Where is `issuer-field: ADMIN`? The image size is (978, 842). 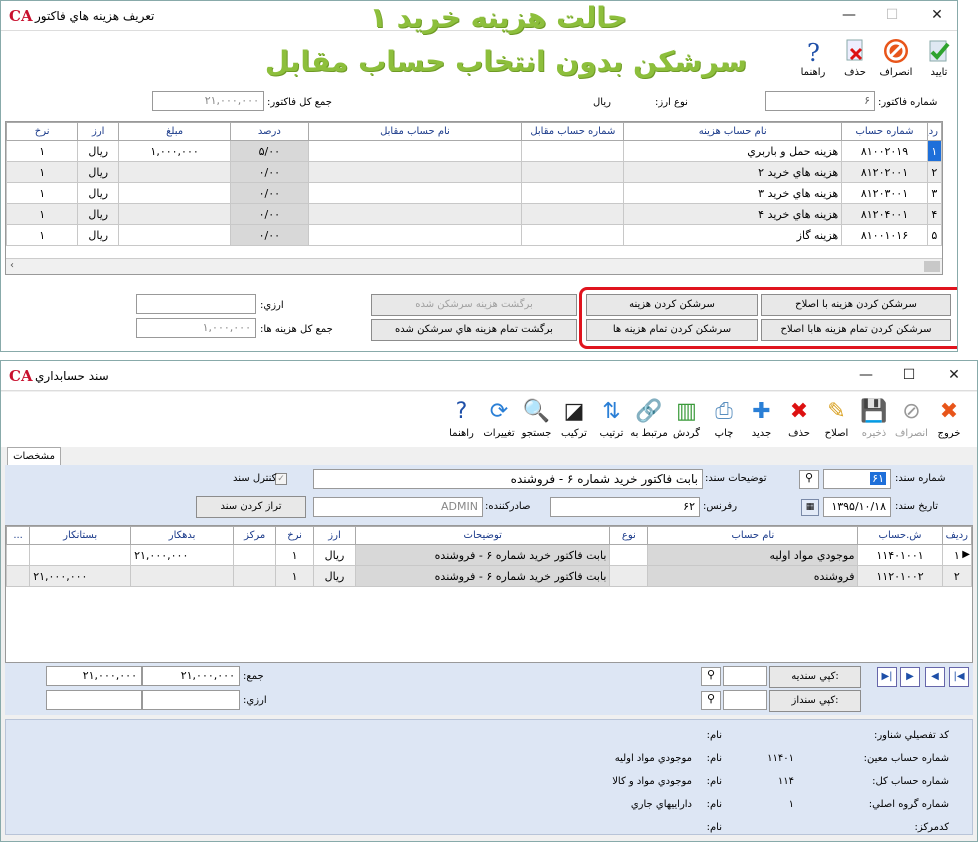
issuer-field: ADMIN is located at coordinates (398, 507).